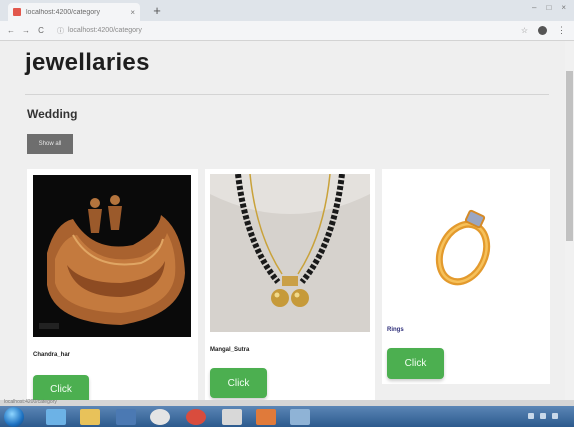  Describe the element at coordinates (287, 94) in the screenshot. I see `divider` at that location.